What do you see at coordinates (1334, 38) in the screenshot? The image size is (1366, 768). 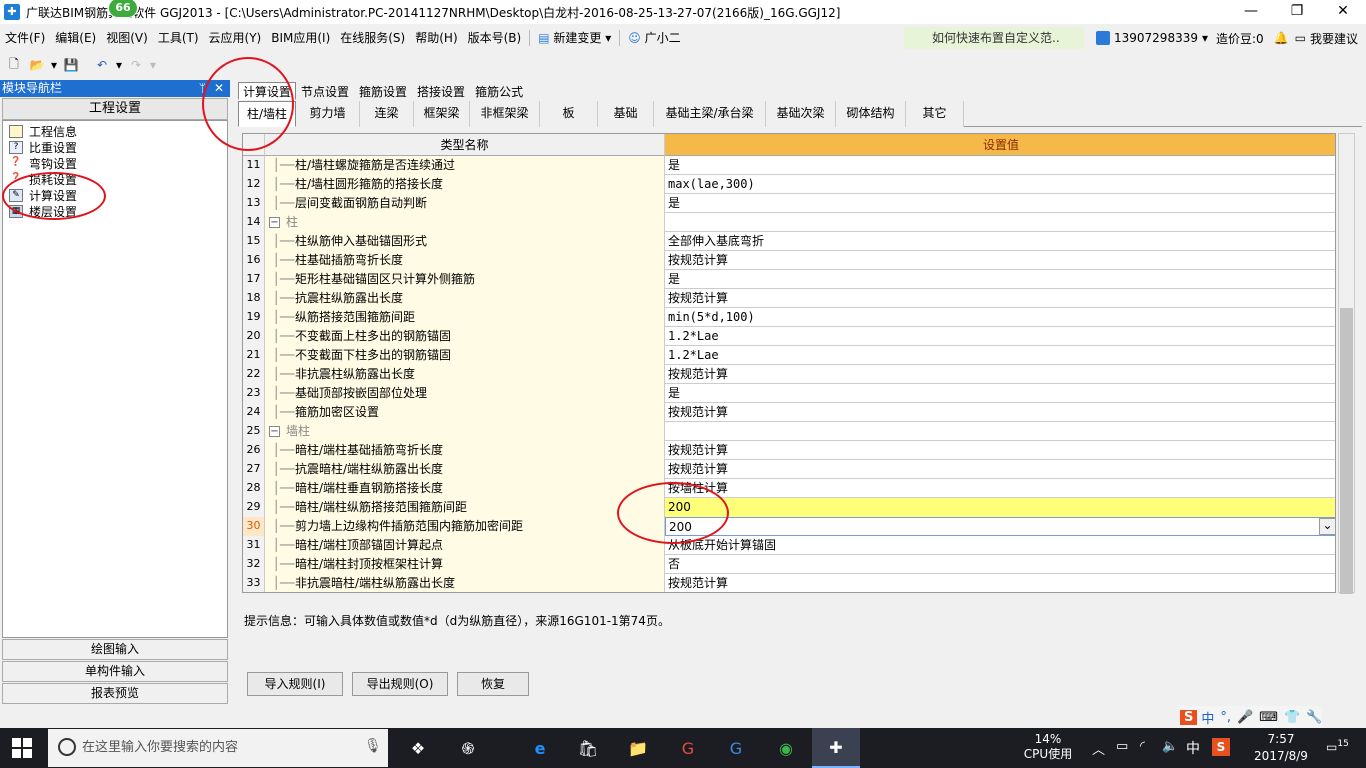 I see `suggest-link: 我要建议` at bounding box center [1334, 38].